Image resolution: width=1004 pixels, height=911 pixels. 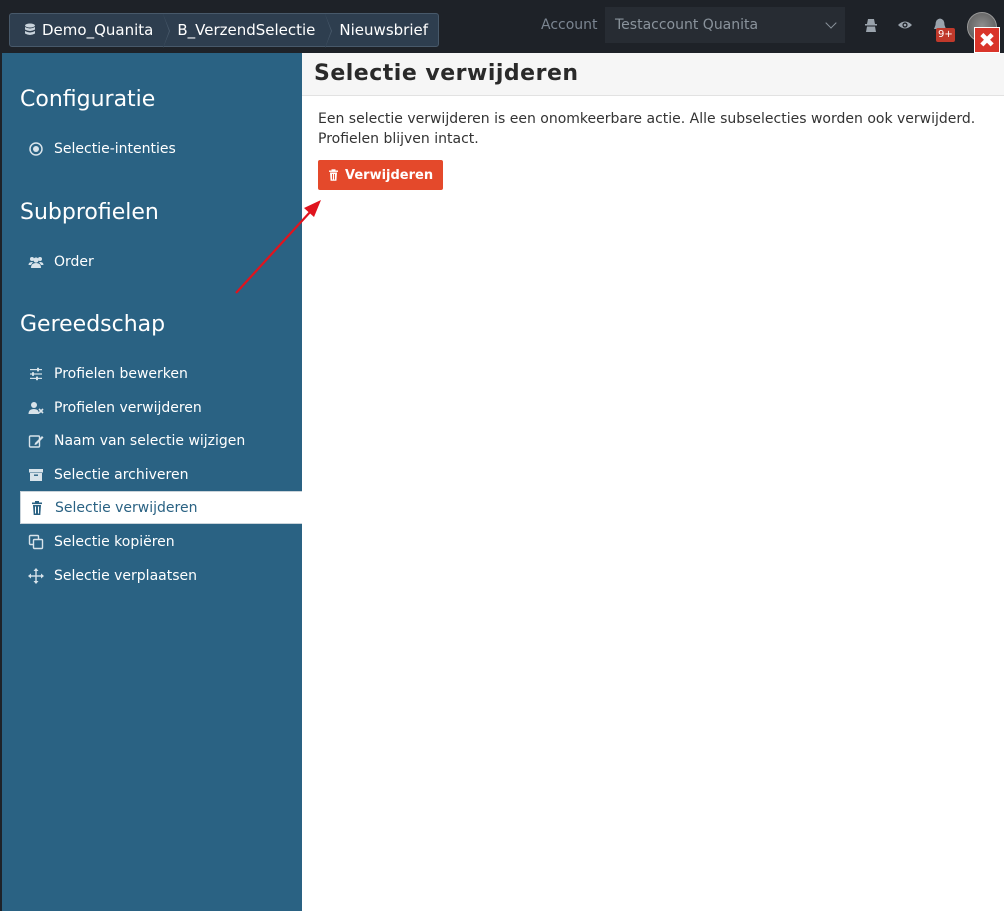 I want to click on page-title: Selectie verwijderen, so click(x=446, y=73).